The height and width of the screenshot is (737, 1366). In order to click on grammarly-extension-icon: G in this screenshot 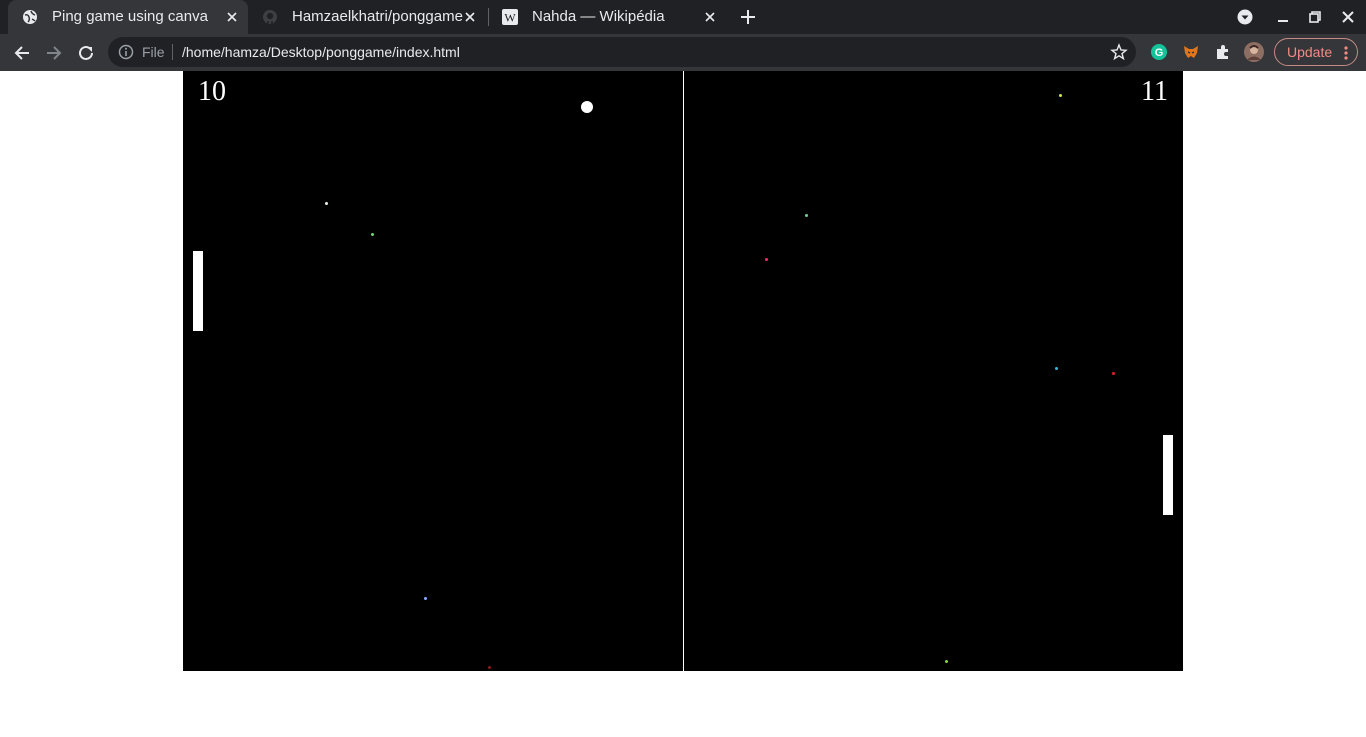, I will do `click(1159, 52)`.